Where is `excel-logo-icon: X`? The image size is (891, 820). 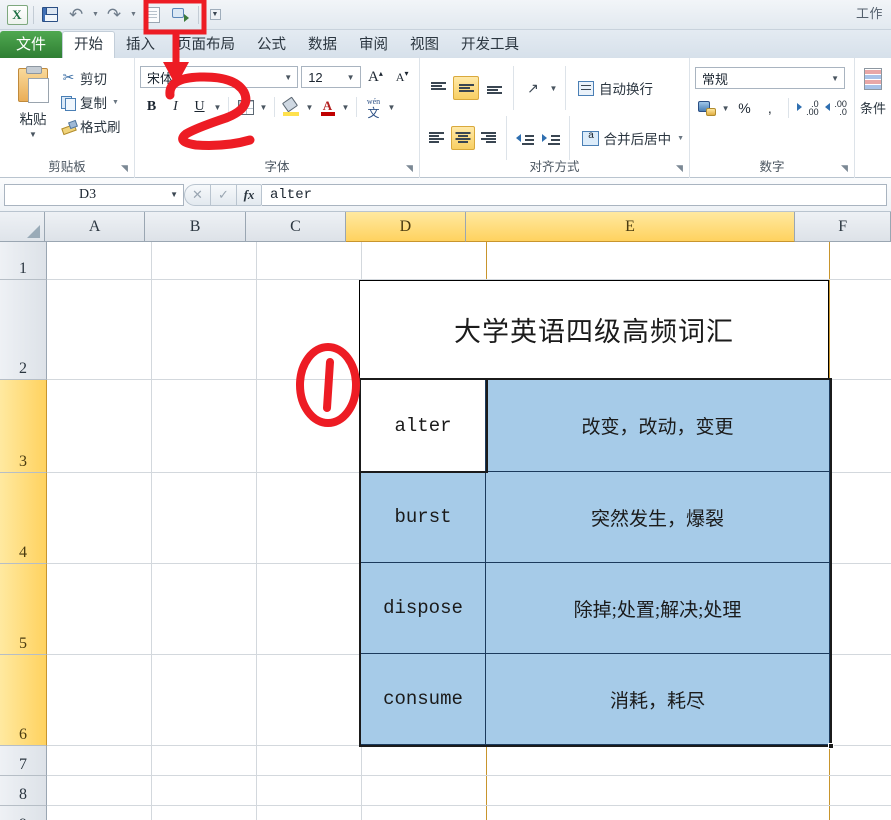 excel-logo-icon: X is located at coordinates (17, 15).